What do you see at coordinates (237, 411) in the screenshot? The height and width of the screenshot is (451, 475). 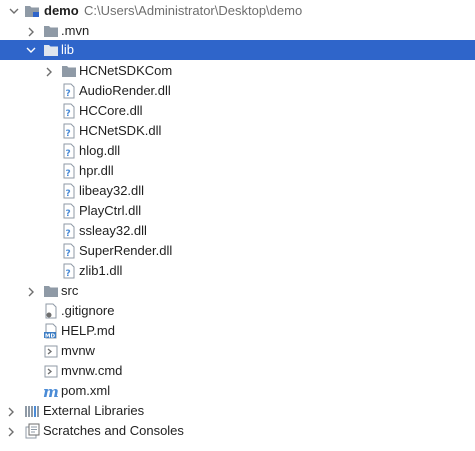 I see `tree-row-external-libraries: External Libraries` at bounding box center [237, 411].